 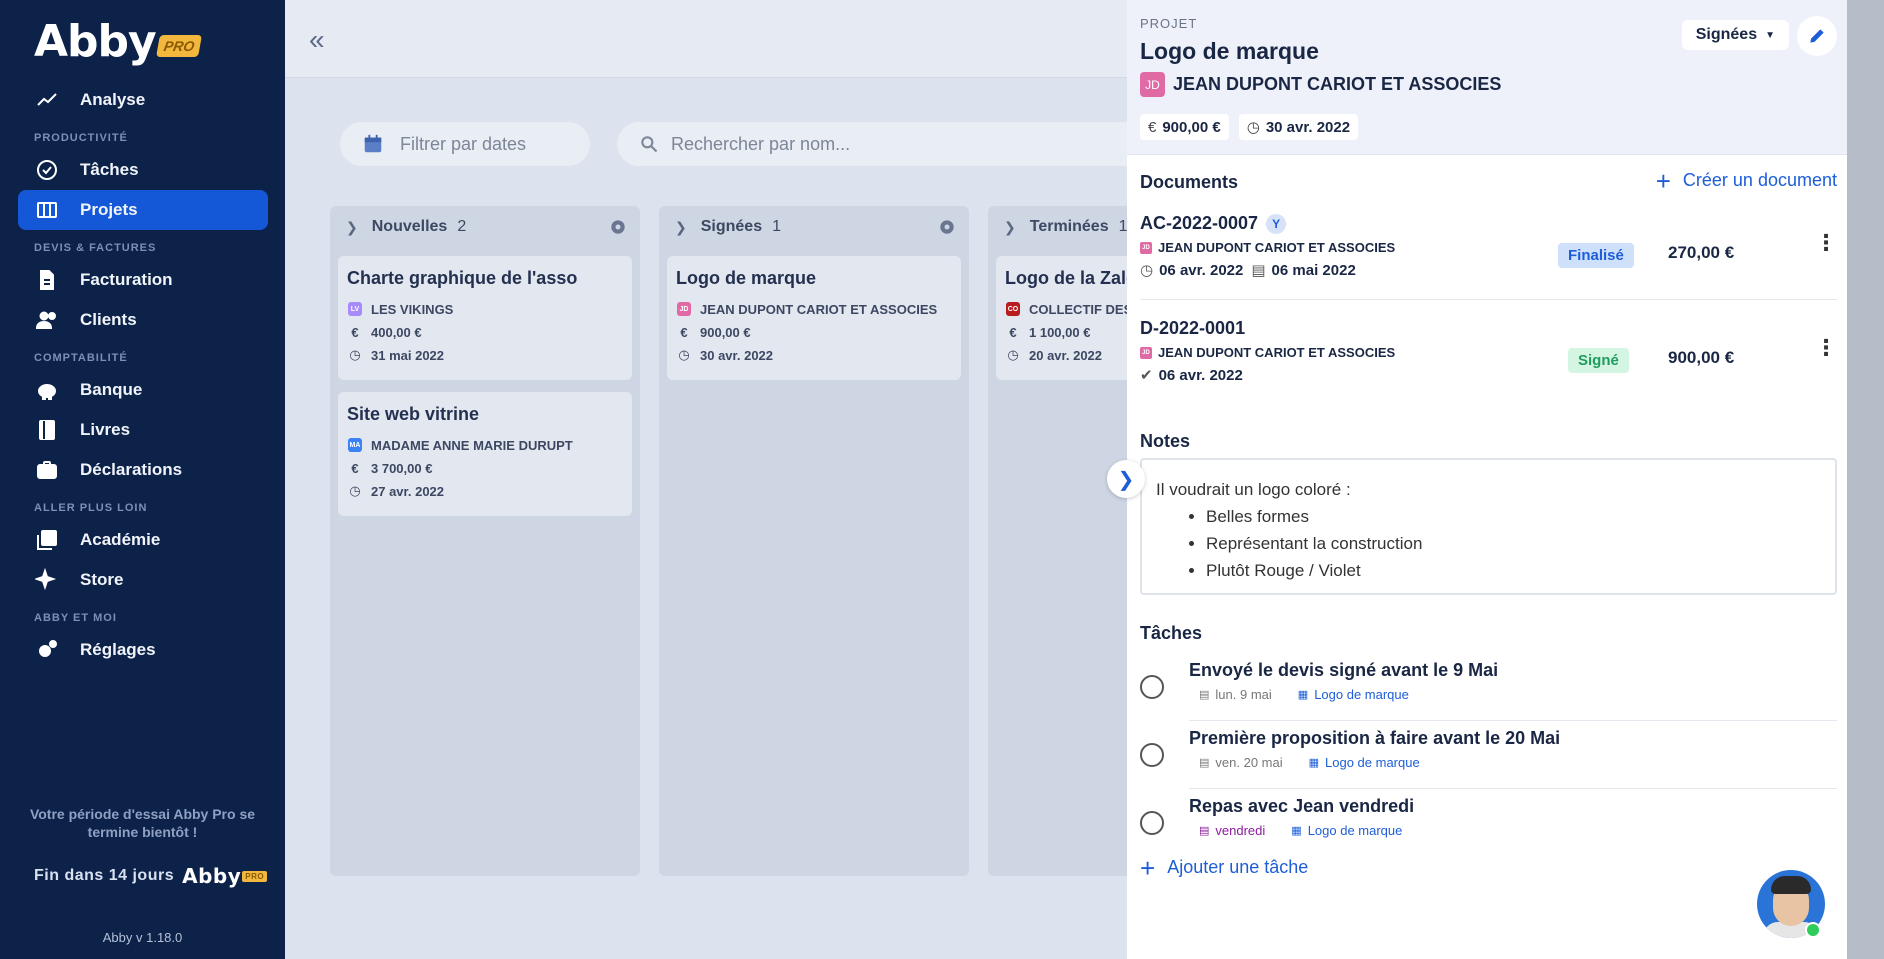 I want to click on panel-label: PROJET, so click(x=1169, y=23).